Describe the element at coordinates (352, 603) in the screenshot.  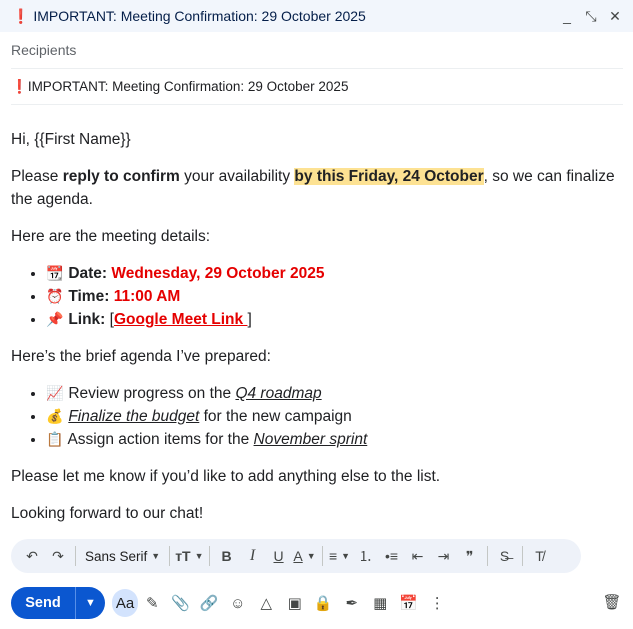
I see `pen-icon: ✒` at that location.